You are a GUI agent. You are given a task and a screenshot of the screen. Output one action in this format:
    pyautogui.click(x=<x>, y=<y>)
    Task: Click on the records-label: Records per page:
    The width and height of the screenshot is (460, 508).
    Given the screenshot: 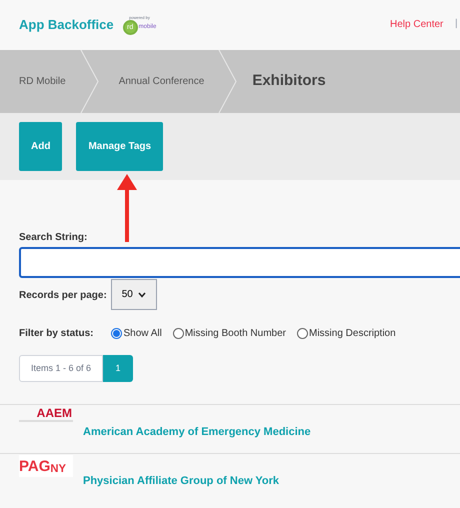 What is the action you would take?
    pyautogui.click(x=63, y=296)
    